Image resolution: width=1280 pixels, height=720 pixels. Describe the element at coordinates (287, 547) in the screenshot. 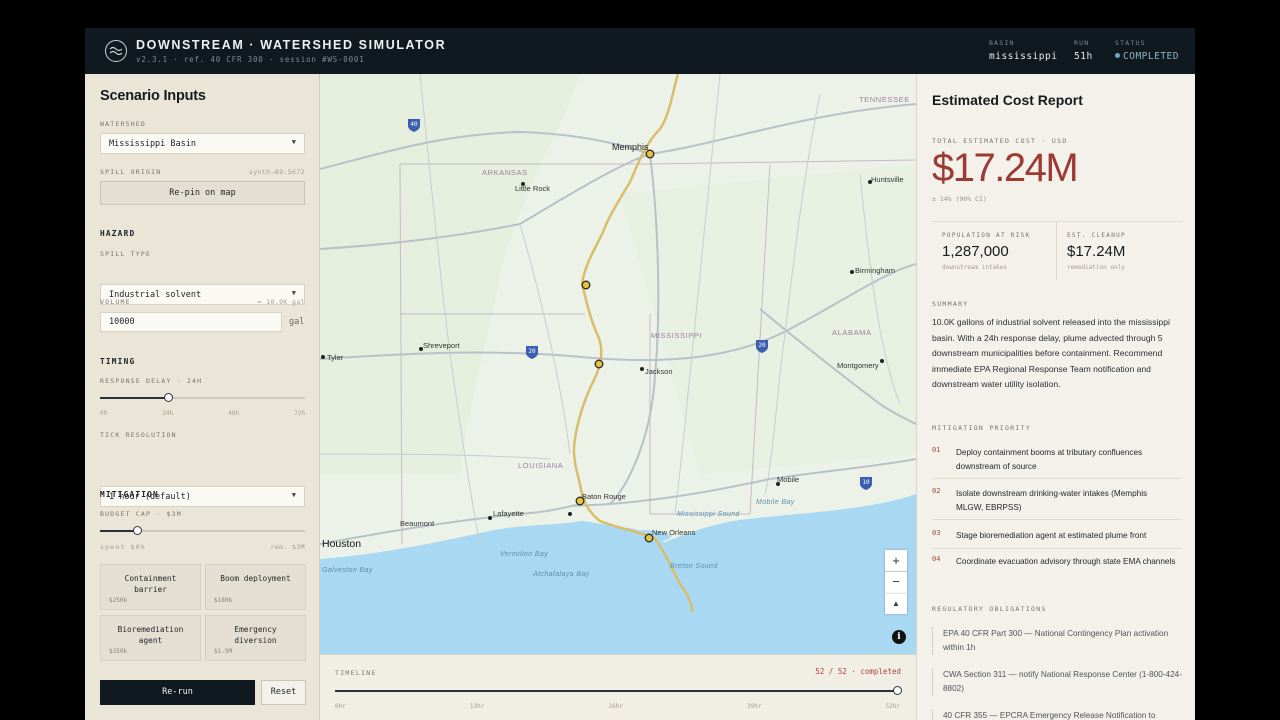

I see `budget-remaining: rem. $3M` at that location.